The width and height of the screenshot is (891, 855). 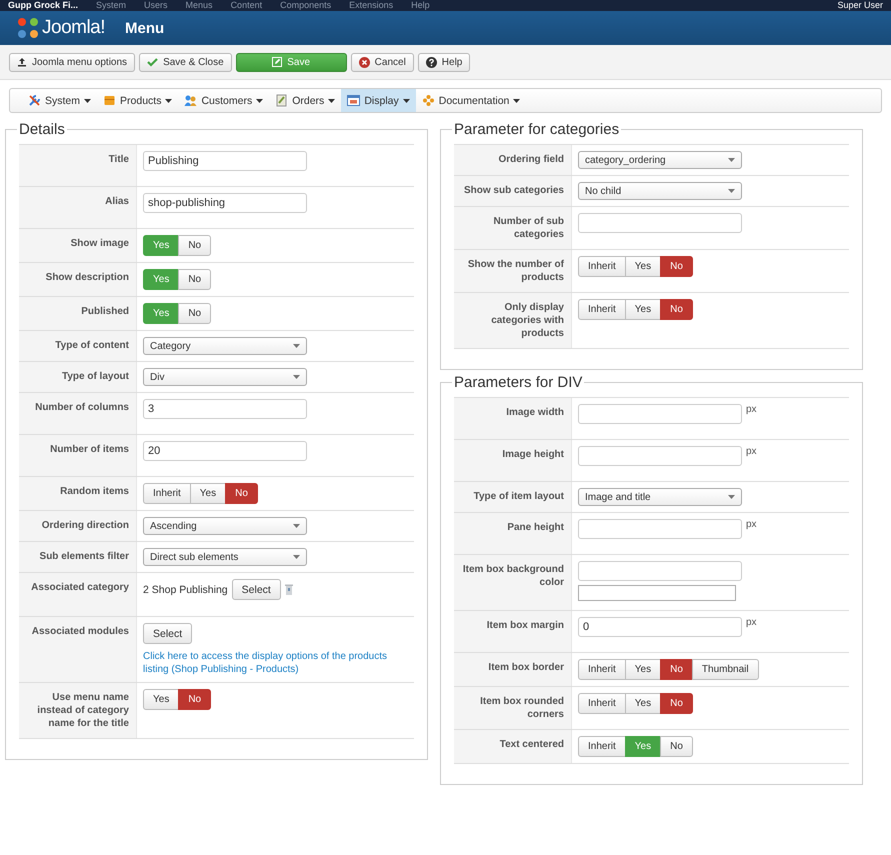 What do you see at coordinates (535, 527) in the screenshot?
I see `field-label: Pane height` at bounding box center [535, 527].